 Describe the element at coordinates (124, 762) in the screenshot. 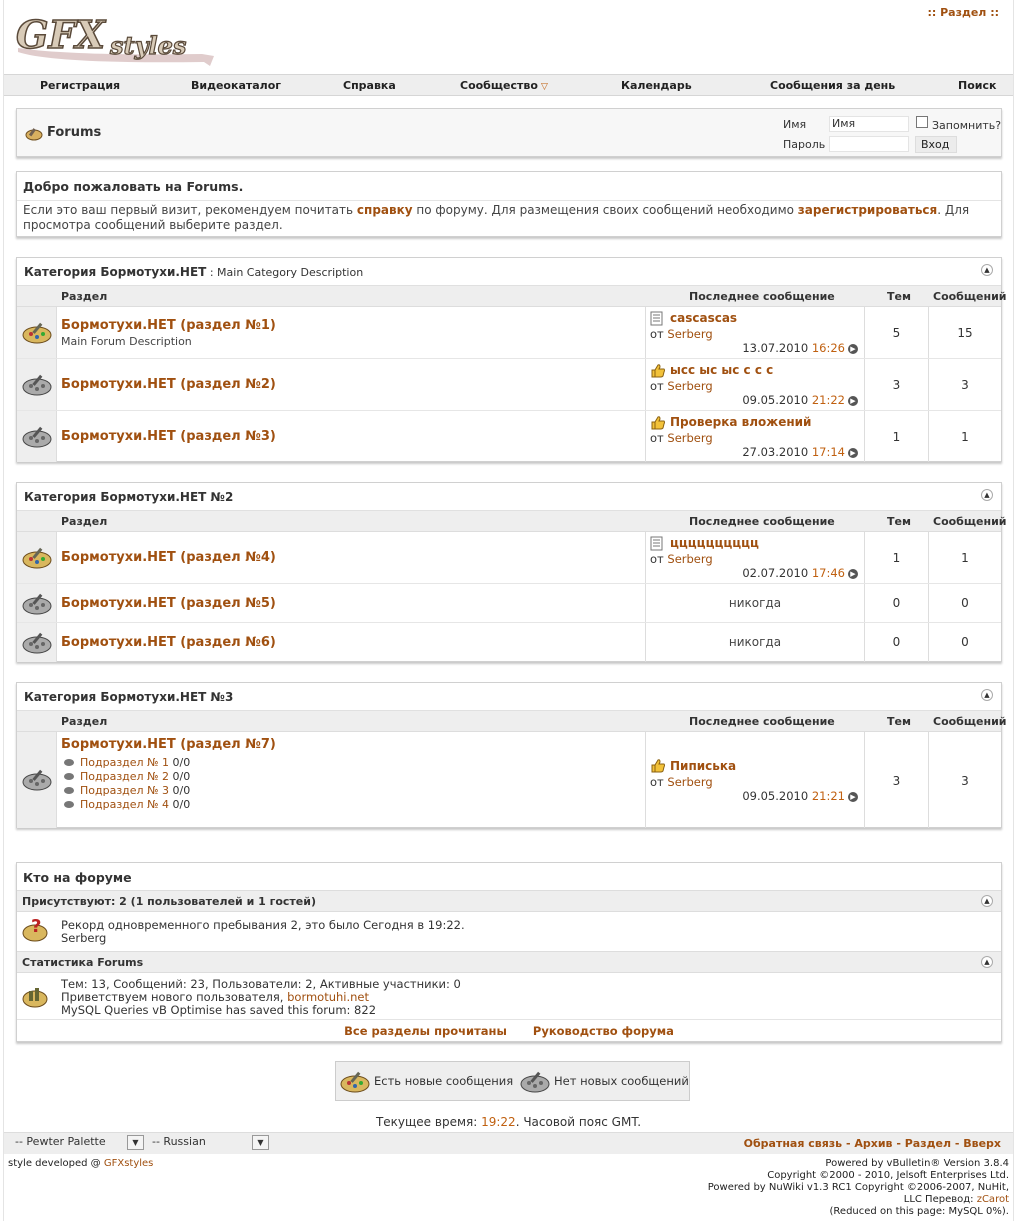

I see `subforum-link: Подраздел № 1` at that location.